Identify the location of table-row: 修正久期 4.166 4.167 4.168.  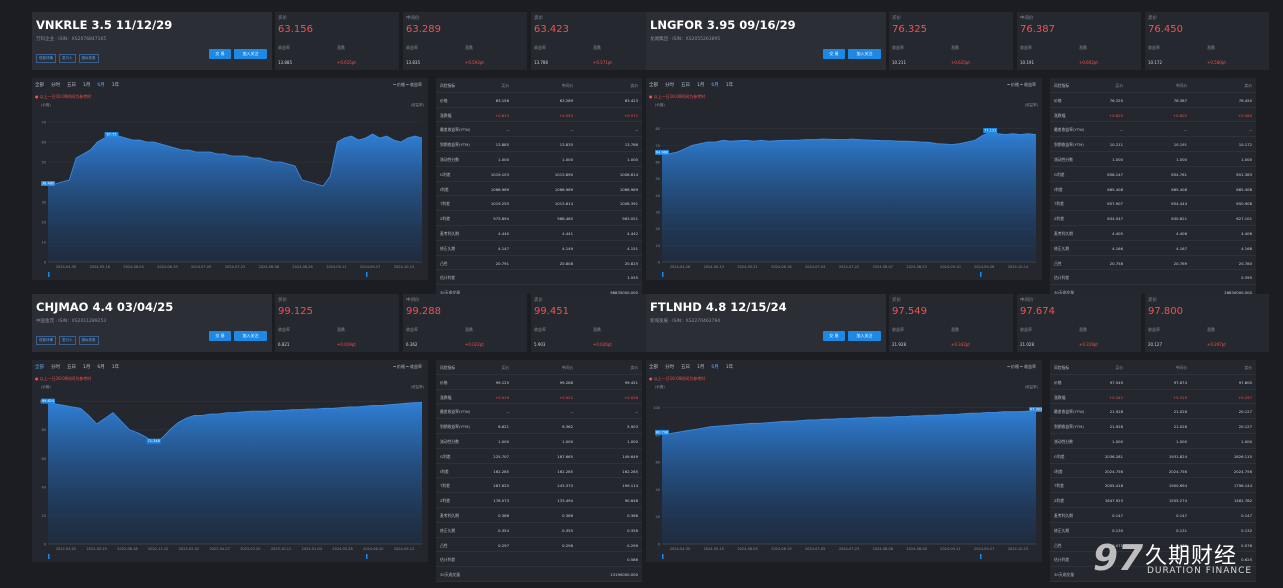
(1153, 248).